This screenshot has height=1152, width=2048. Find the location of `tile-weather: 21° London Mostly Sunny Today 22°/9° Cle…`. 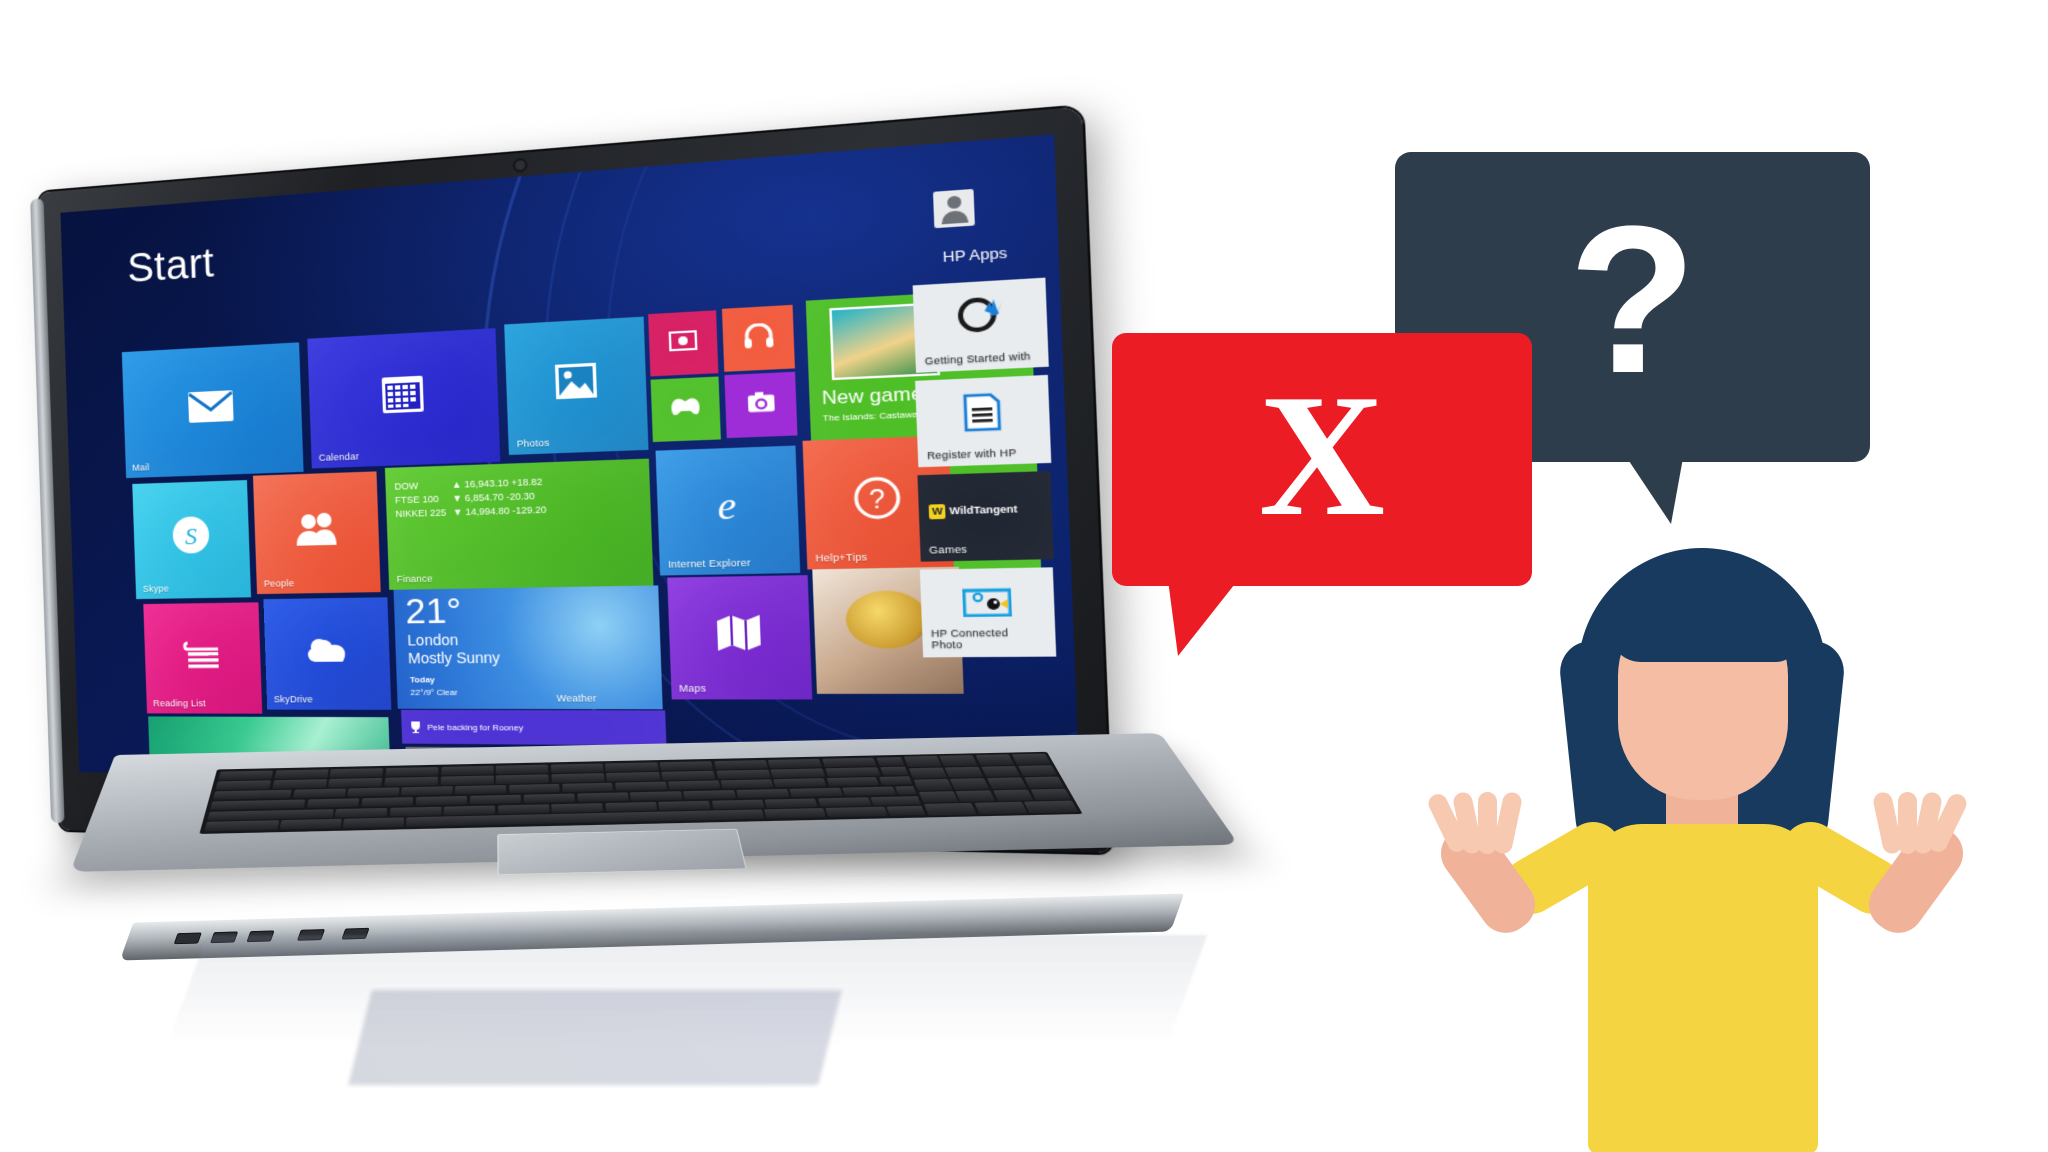

tile-weather: 21° London Mostly Sunny Today 22°/9° Cle… is located at coordinates (528, 647).